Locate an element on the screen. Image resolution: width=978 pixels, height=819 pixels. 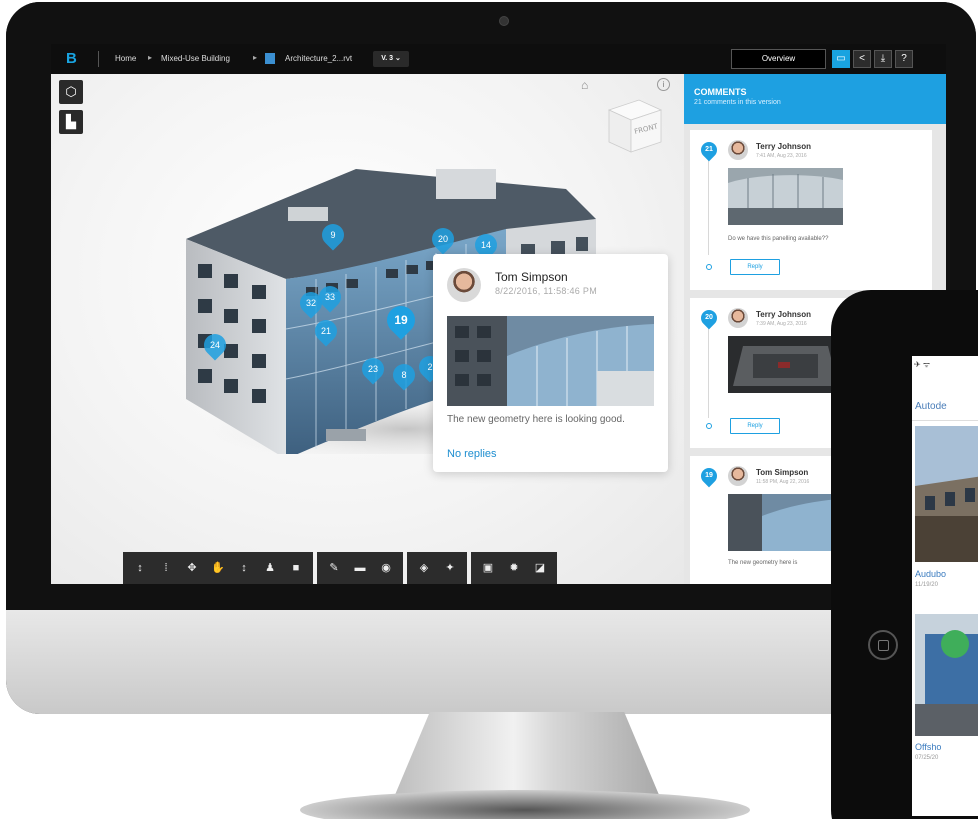
divider is located at coordinates (98, 59).